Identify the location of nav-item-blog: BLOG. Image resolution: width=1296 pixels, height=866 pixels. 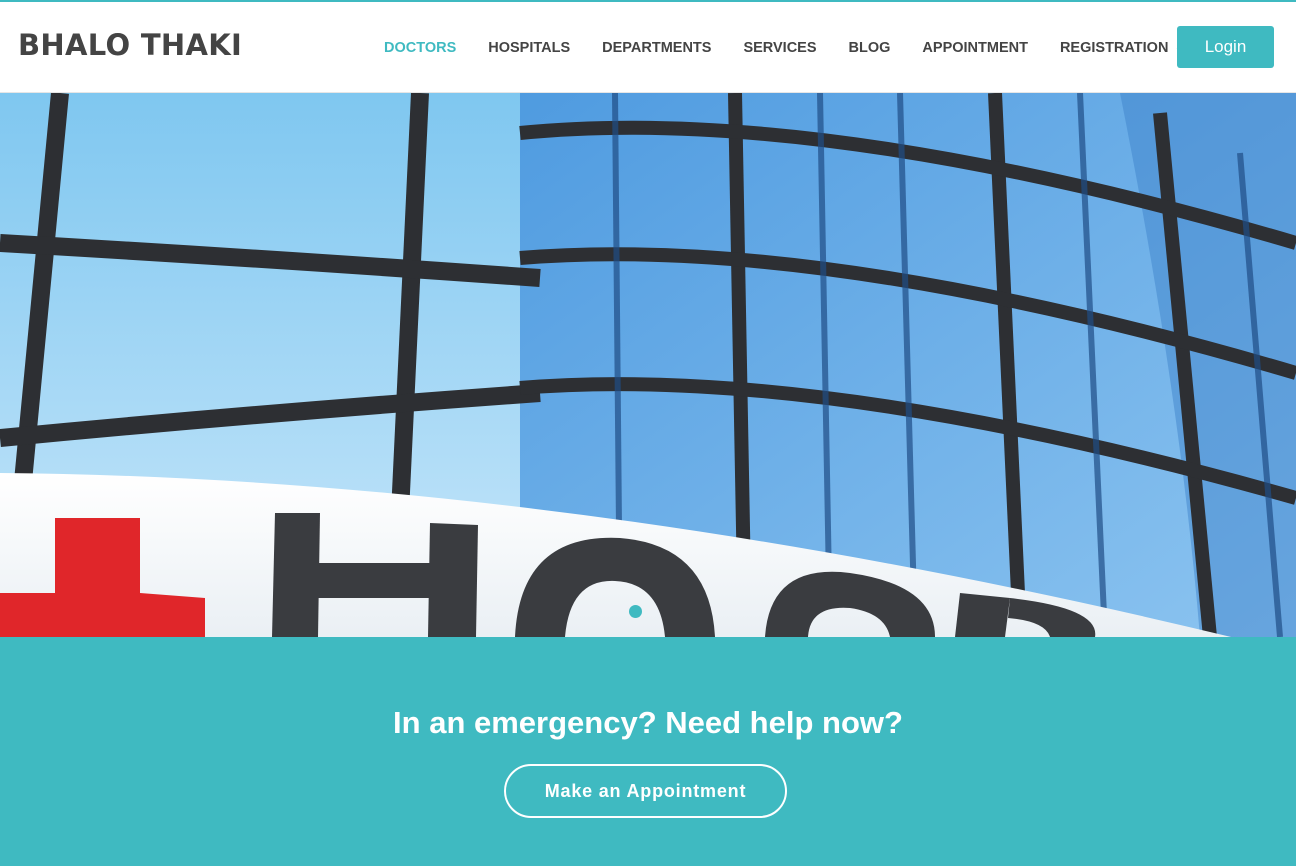
(870, 48).